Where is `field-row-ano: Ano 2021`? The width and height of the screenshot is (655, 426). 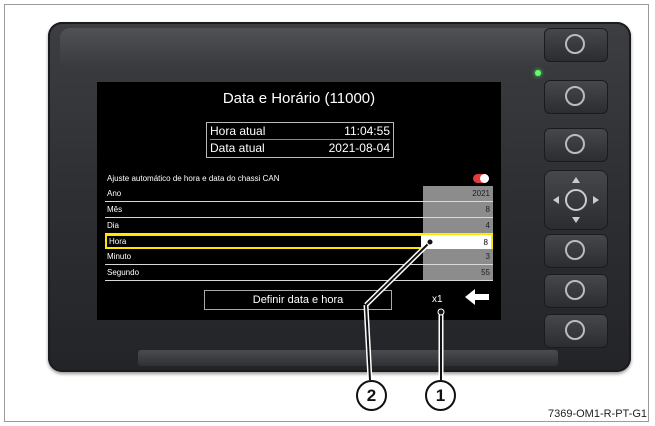
field-row-ano: Ano 2021 is located at coordinates (299, 194).